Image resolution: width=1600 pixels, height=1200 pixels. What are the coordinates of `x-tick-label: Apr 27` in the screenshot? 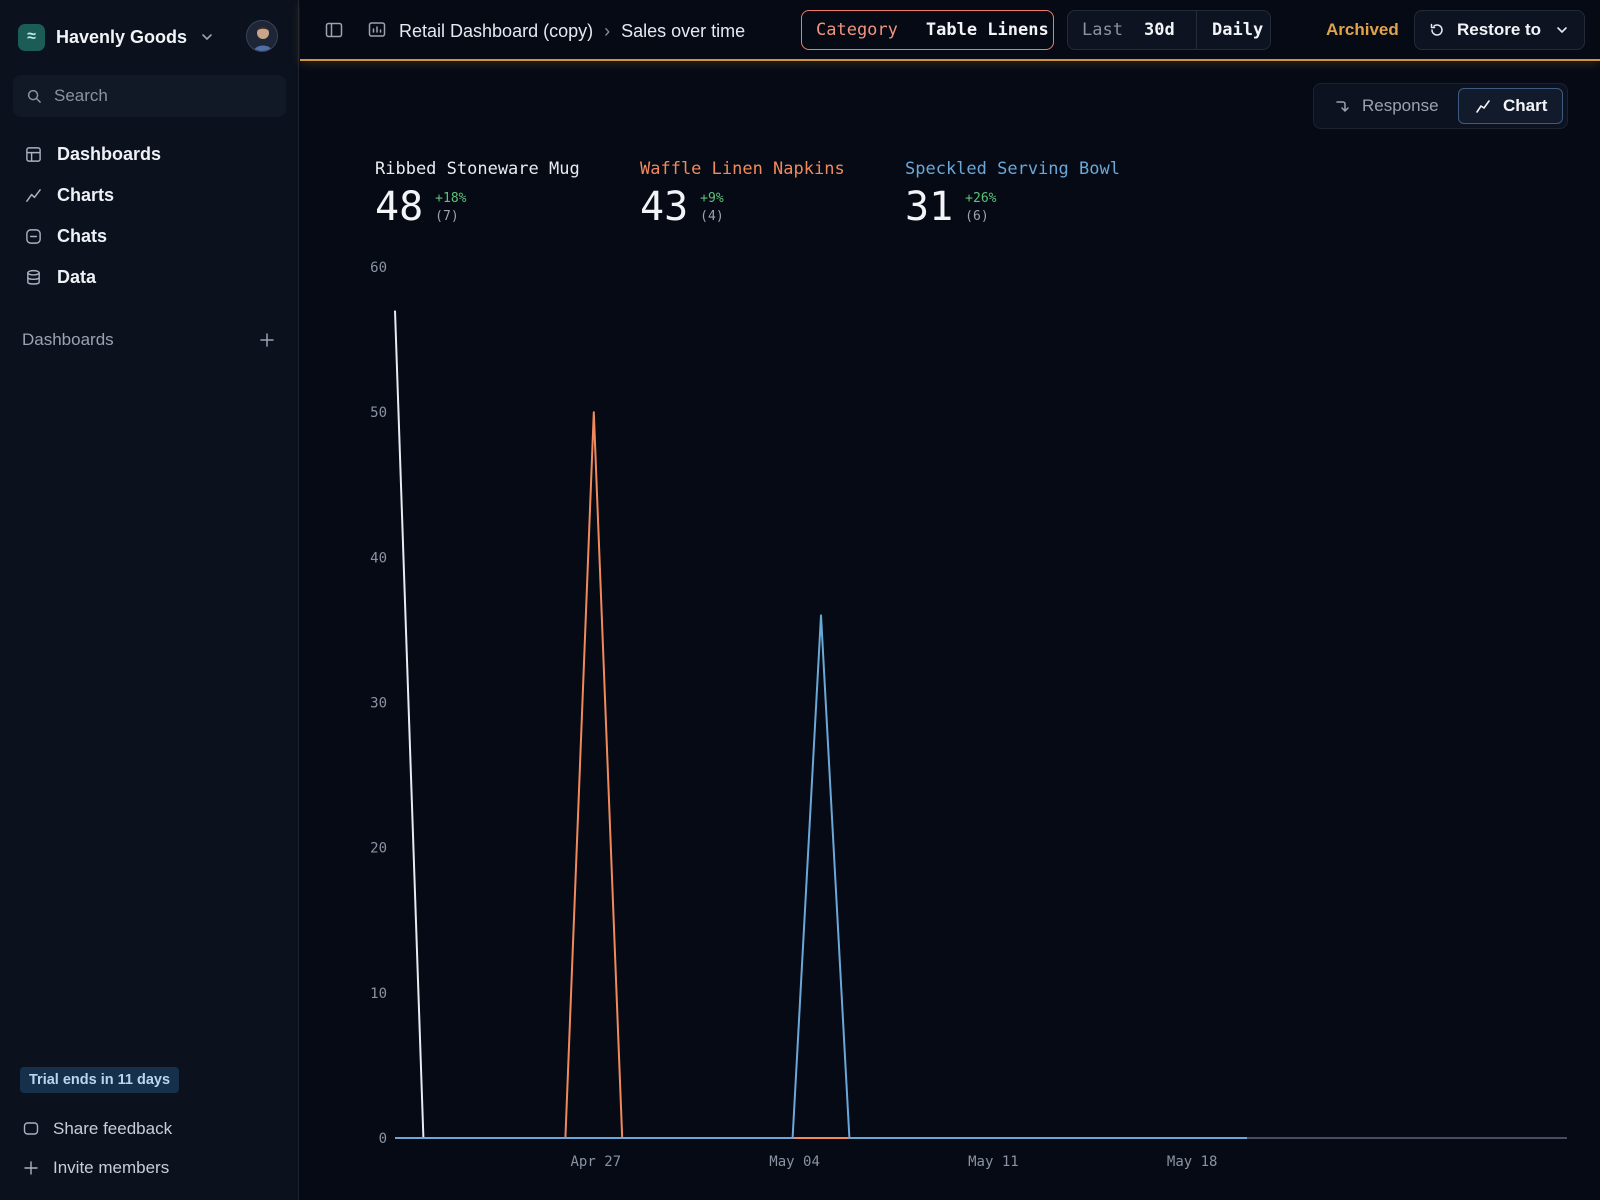 It's located at (596, 1162).